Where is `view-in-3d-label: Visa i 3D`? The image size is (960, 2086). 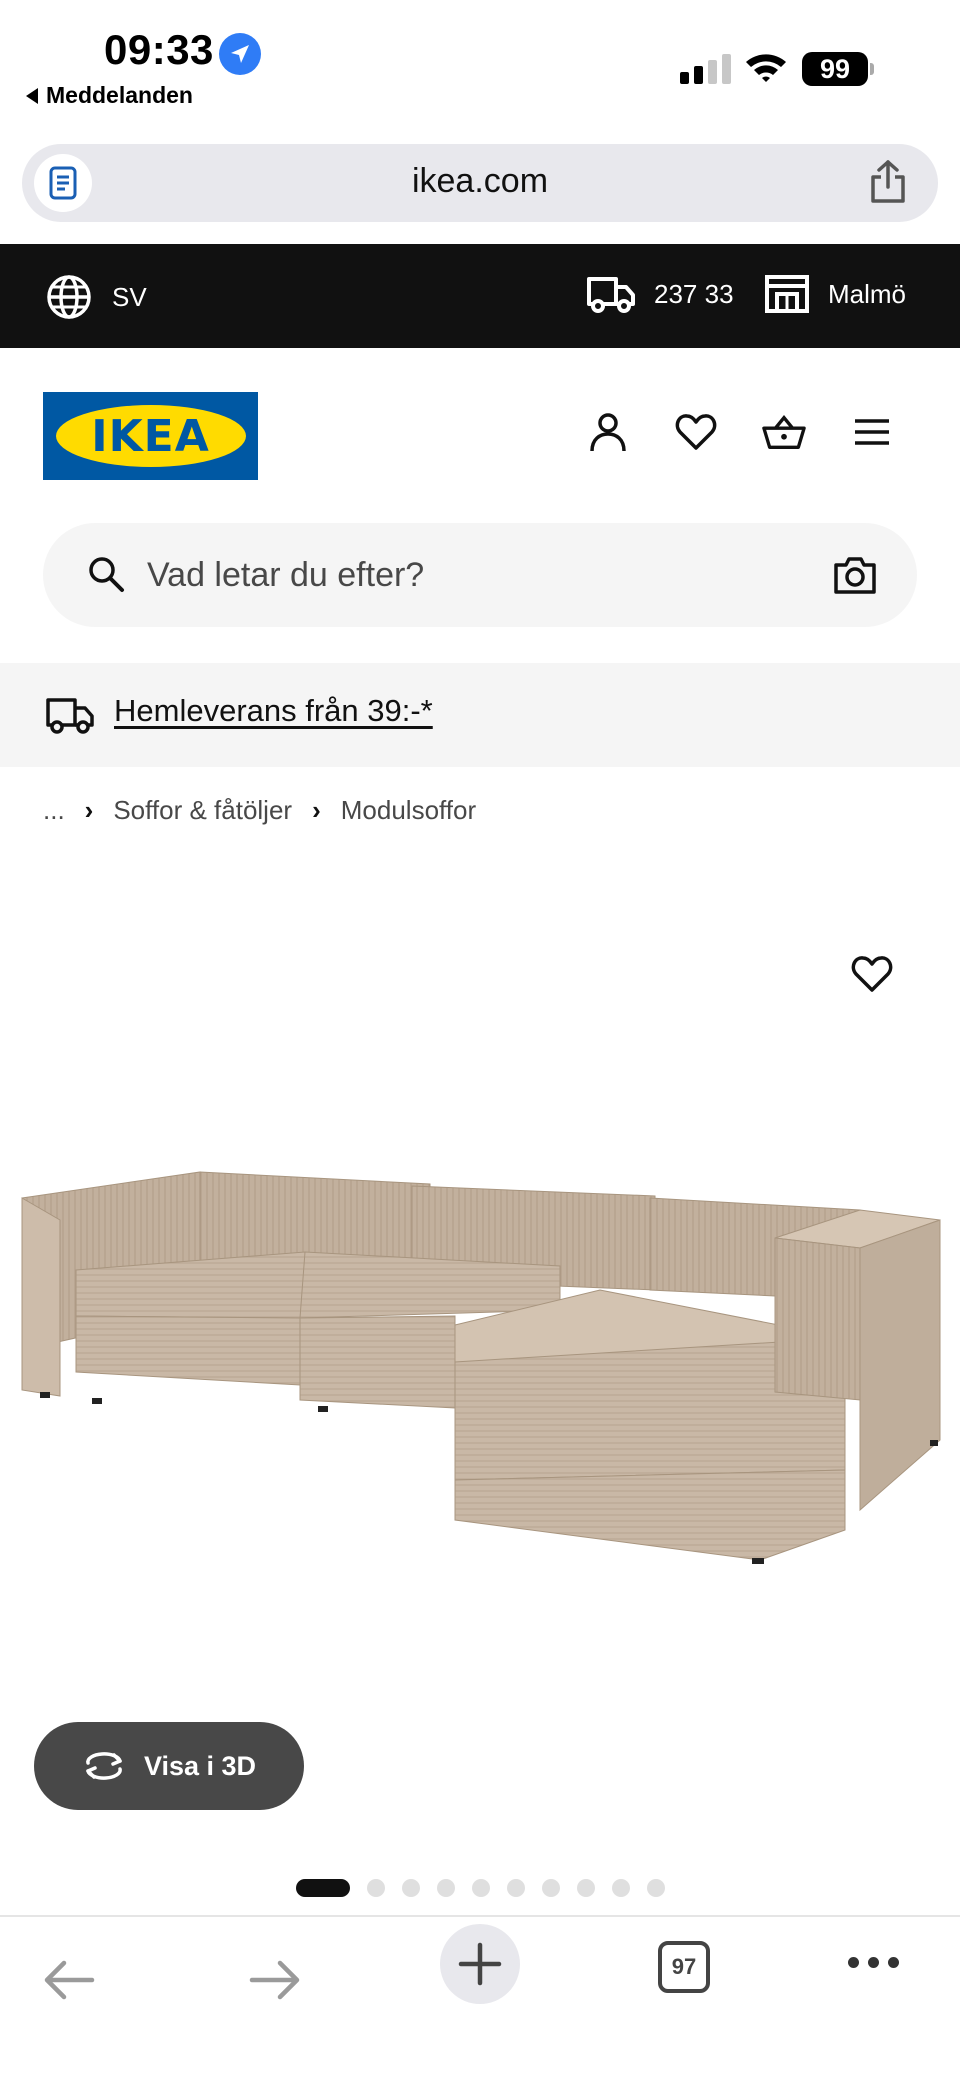
view-in-3d-label: Visa i 3D is located at coordinates (200, 1765).